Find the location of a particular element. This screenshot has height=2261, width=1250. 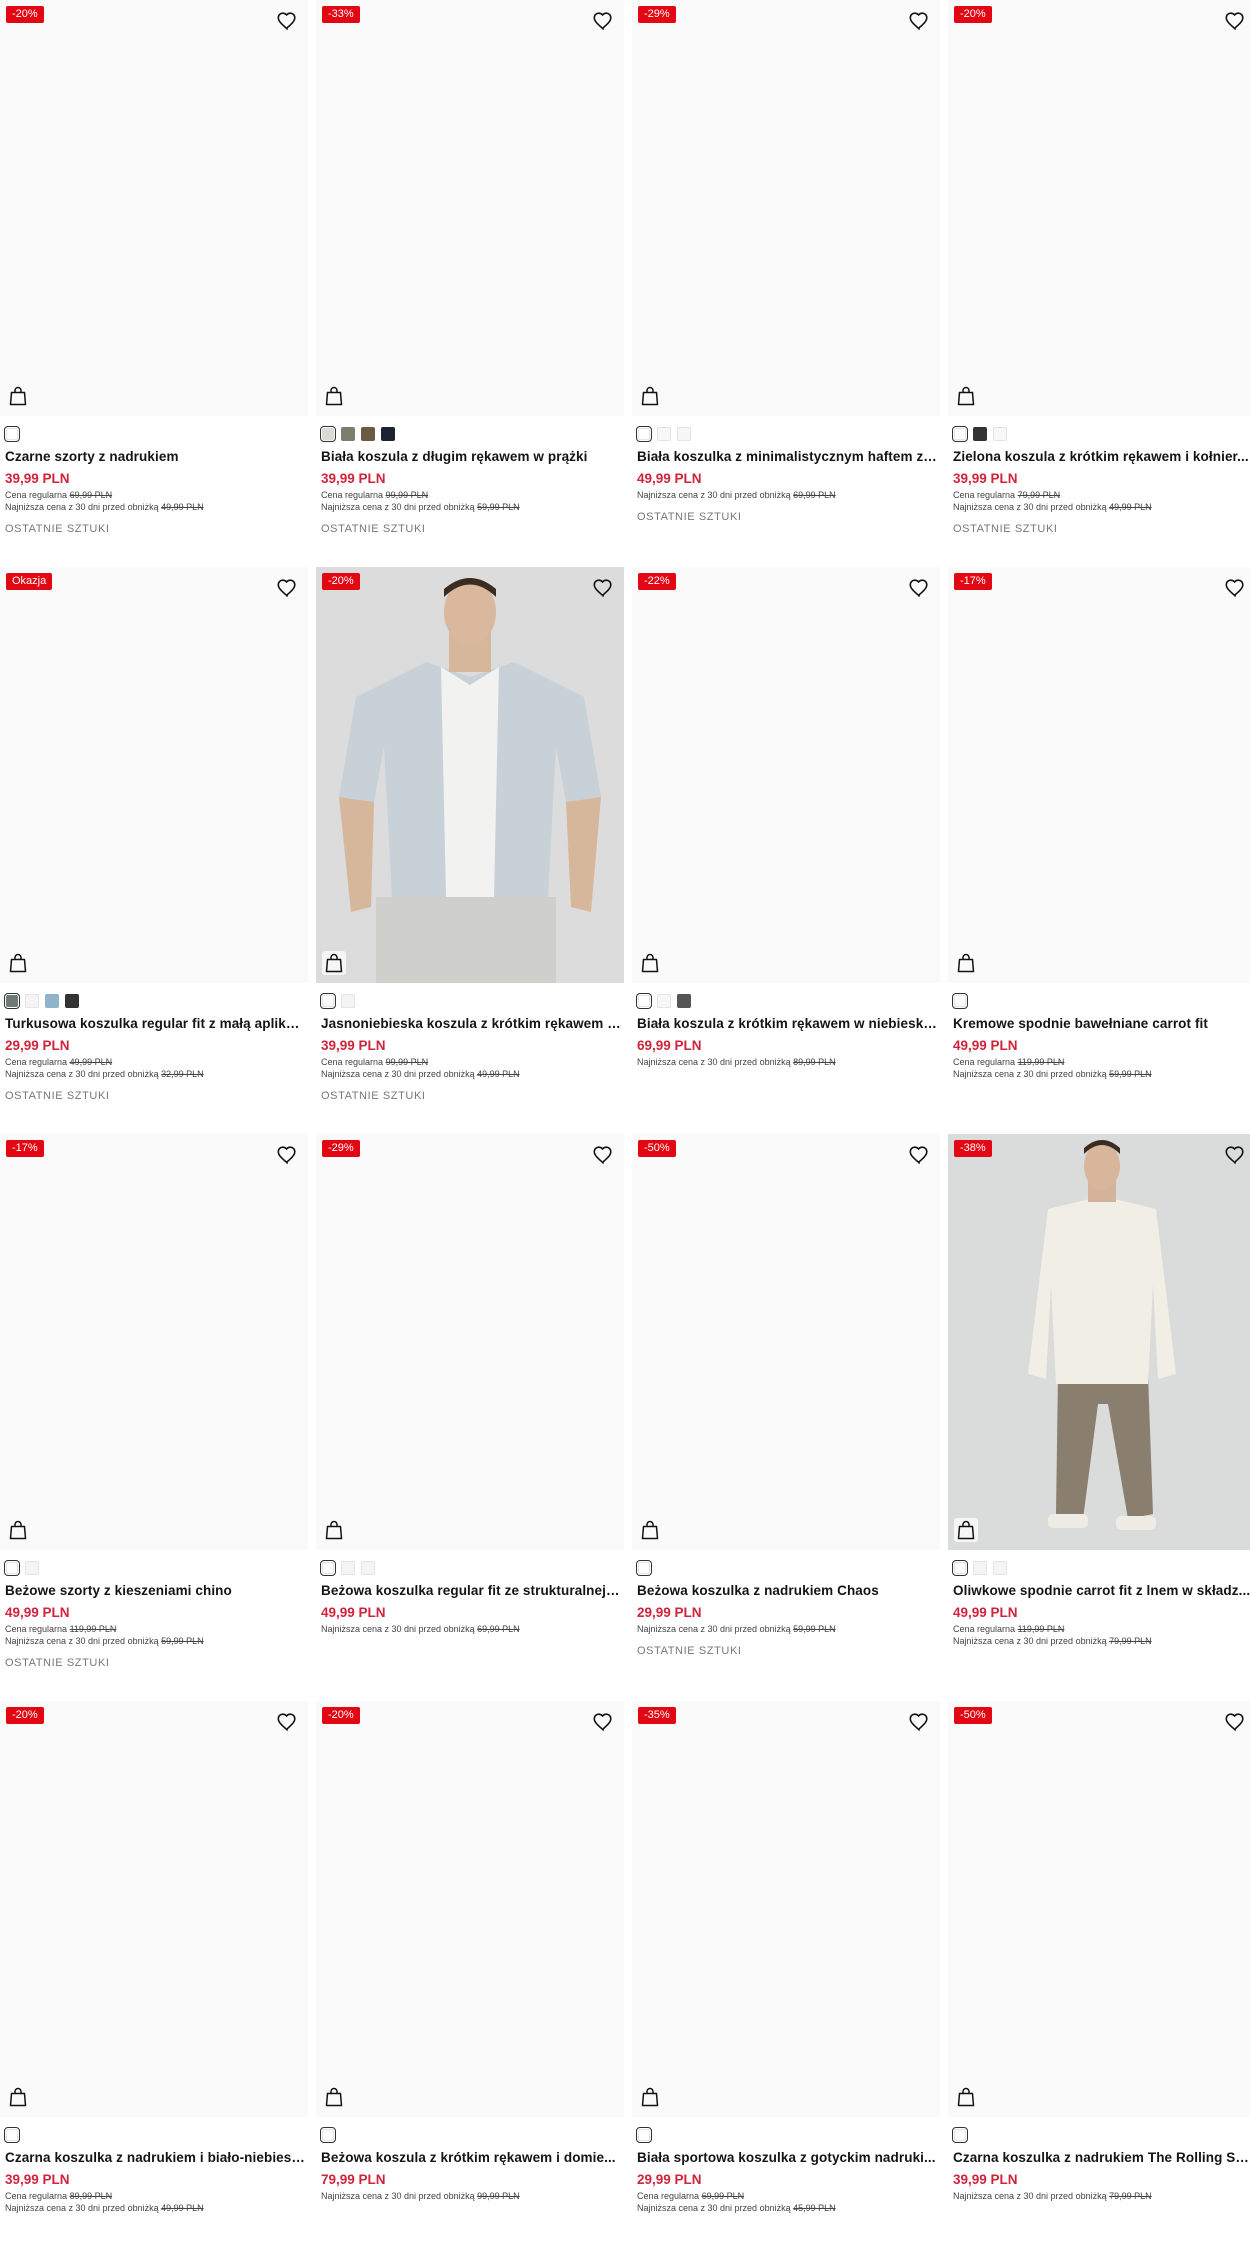

product-image: -17% is located at coordinates (154, 1342).